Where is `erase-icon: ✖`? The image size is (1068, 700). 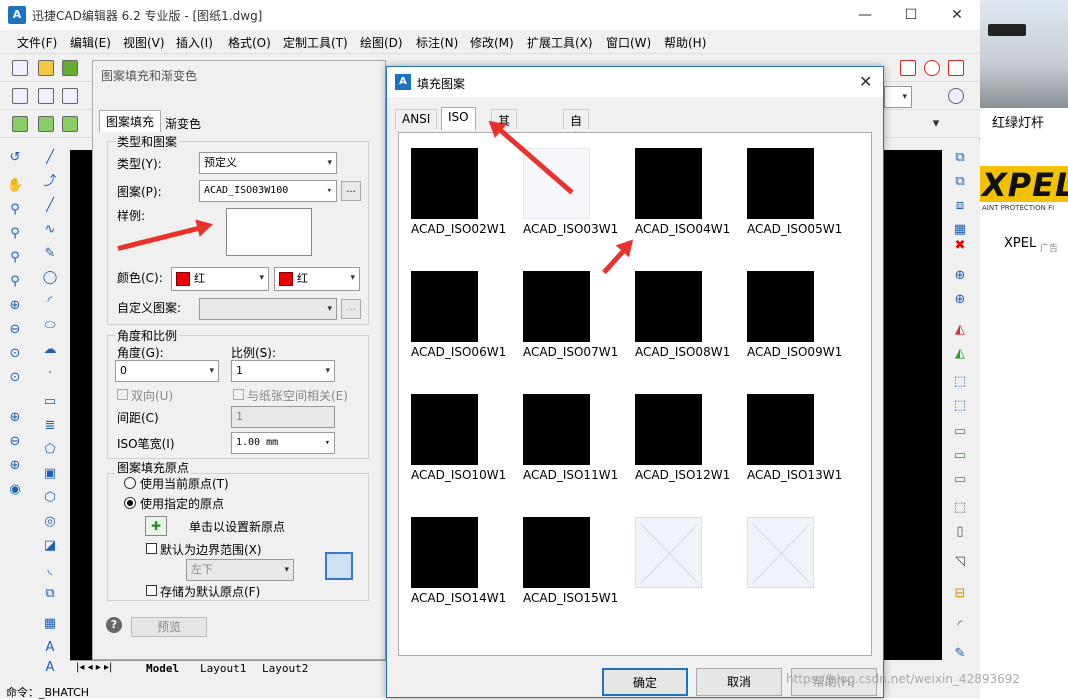
erase-icon: ✖ is located at coordinates (960, 246).